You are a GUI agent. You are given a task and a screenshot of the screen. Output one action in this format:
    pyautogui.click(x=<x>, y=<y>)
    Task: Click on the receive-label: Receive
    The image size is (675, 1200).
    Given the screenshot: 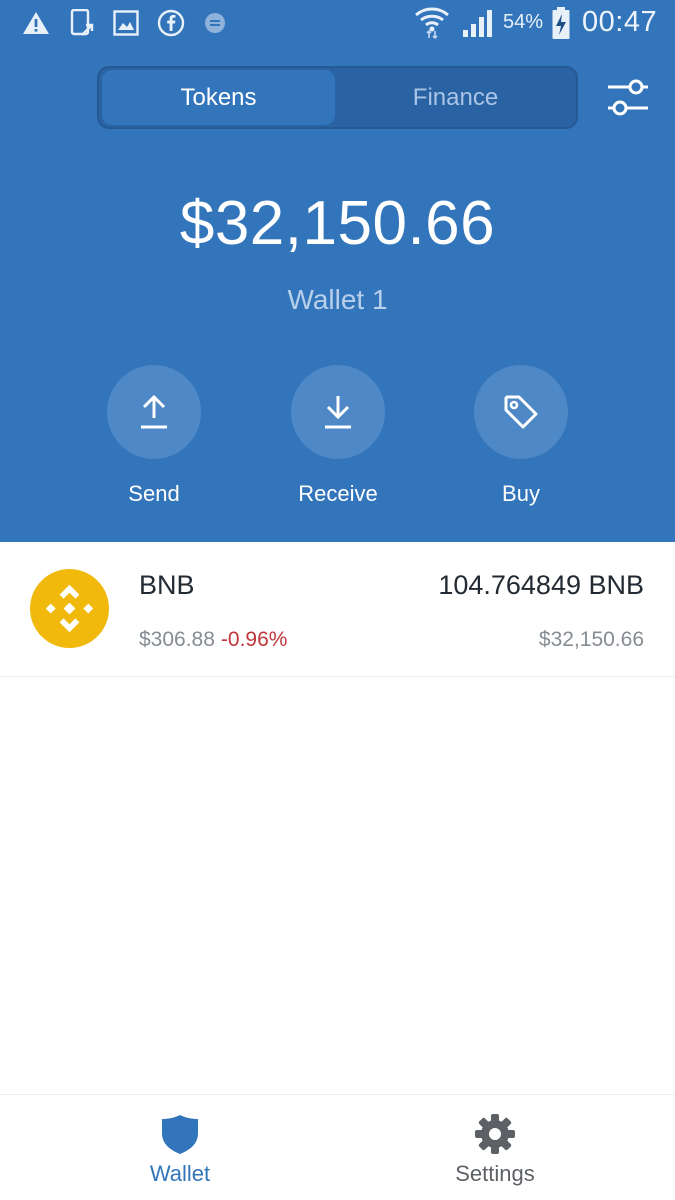 What is the action you would take?
    pyautogui.click(x=338, y=493)
    